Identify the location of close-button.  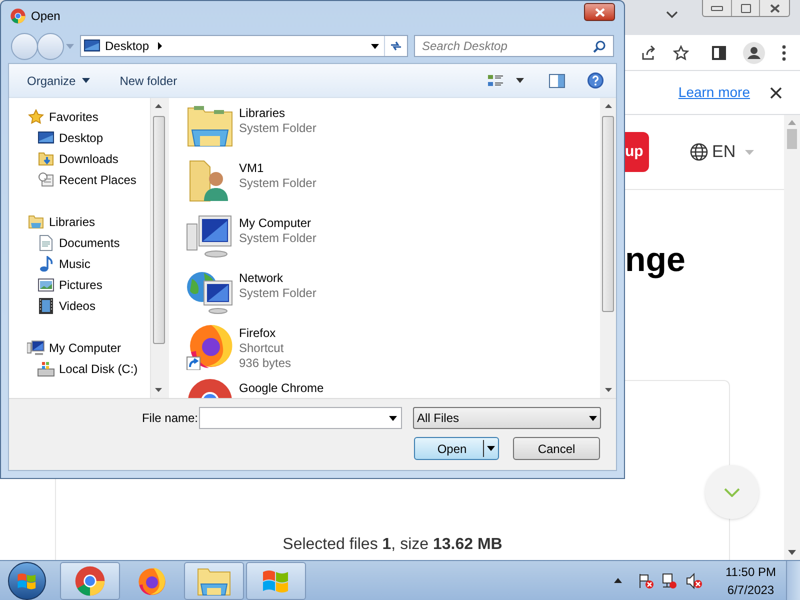
(599, 12).